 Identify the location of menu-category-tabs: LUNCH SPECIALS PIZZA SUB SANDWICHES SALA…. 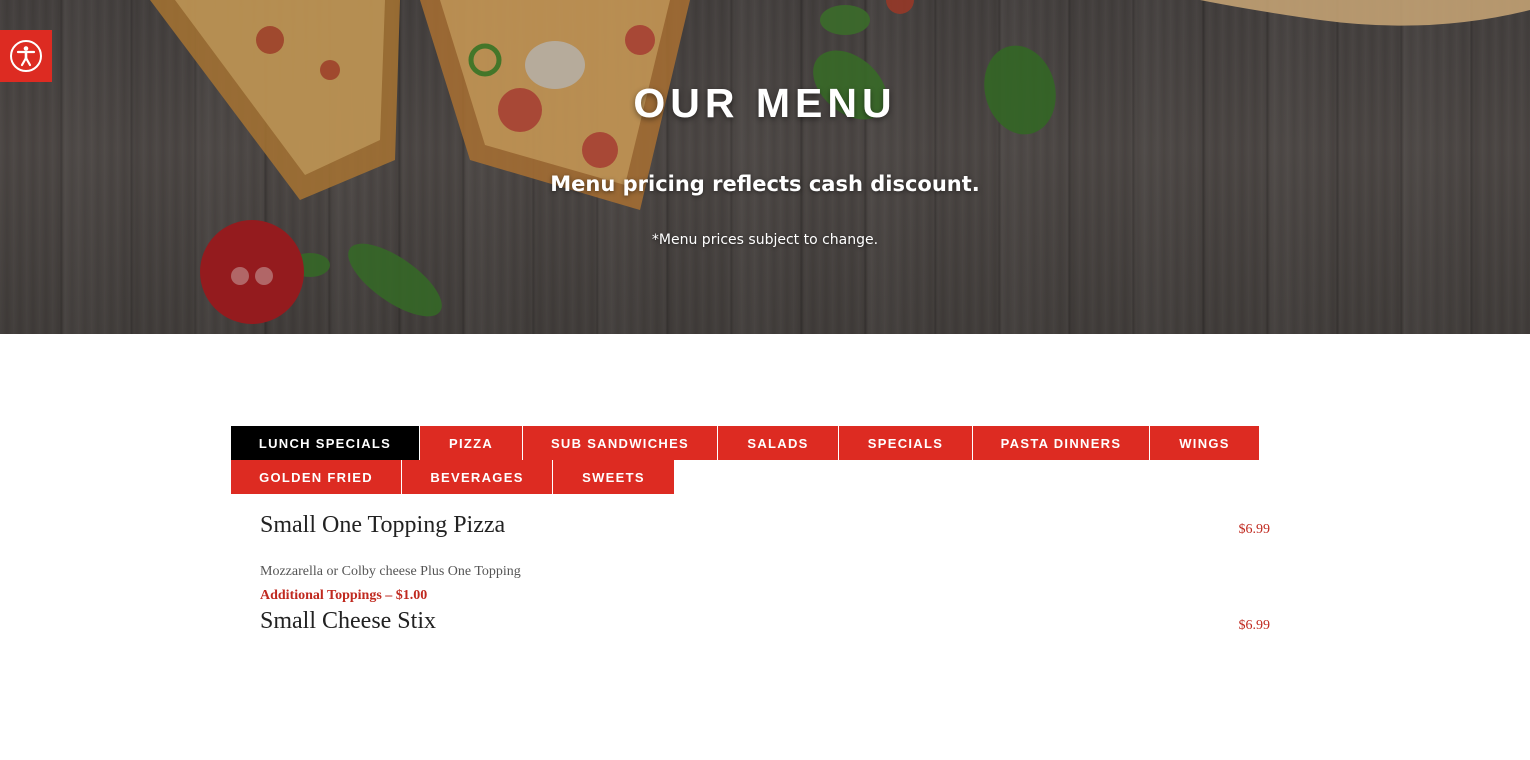
(751, 460).